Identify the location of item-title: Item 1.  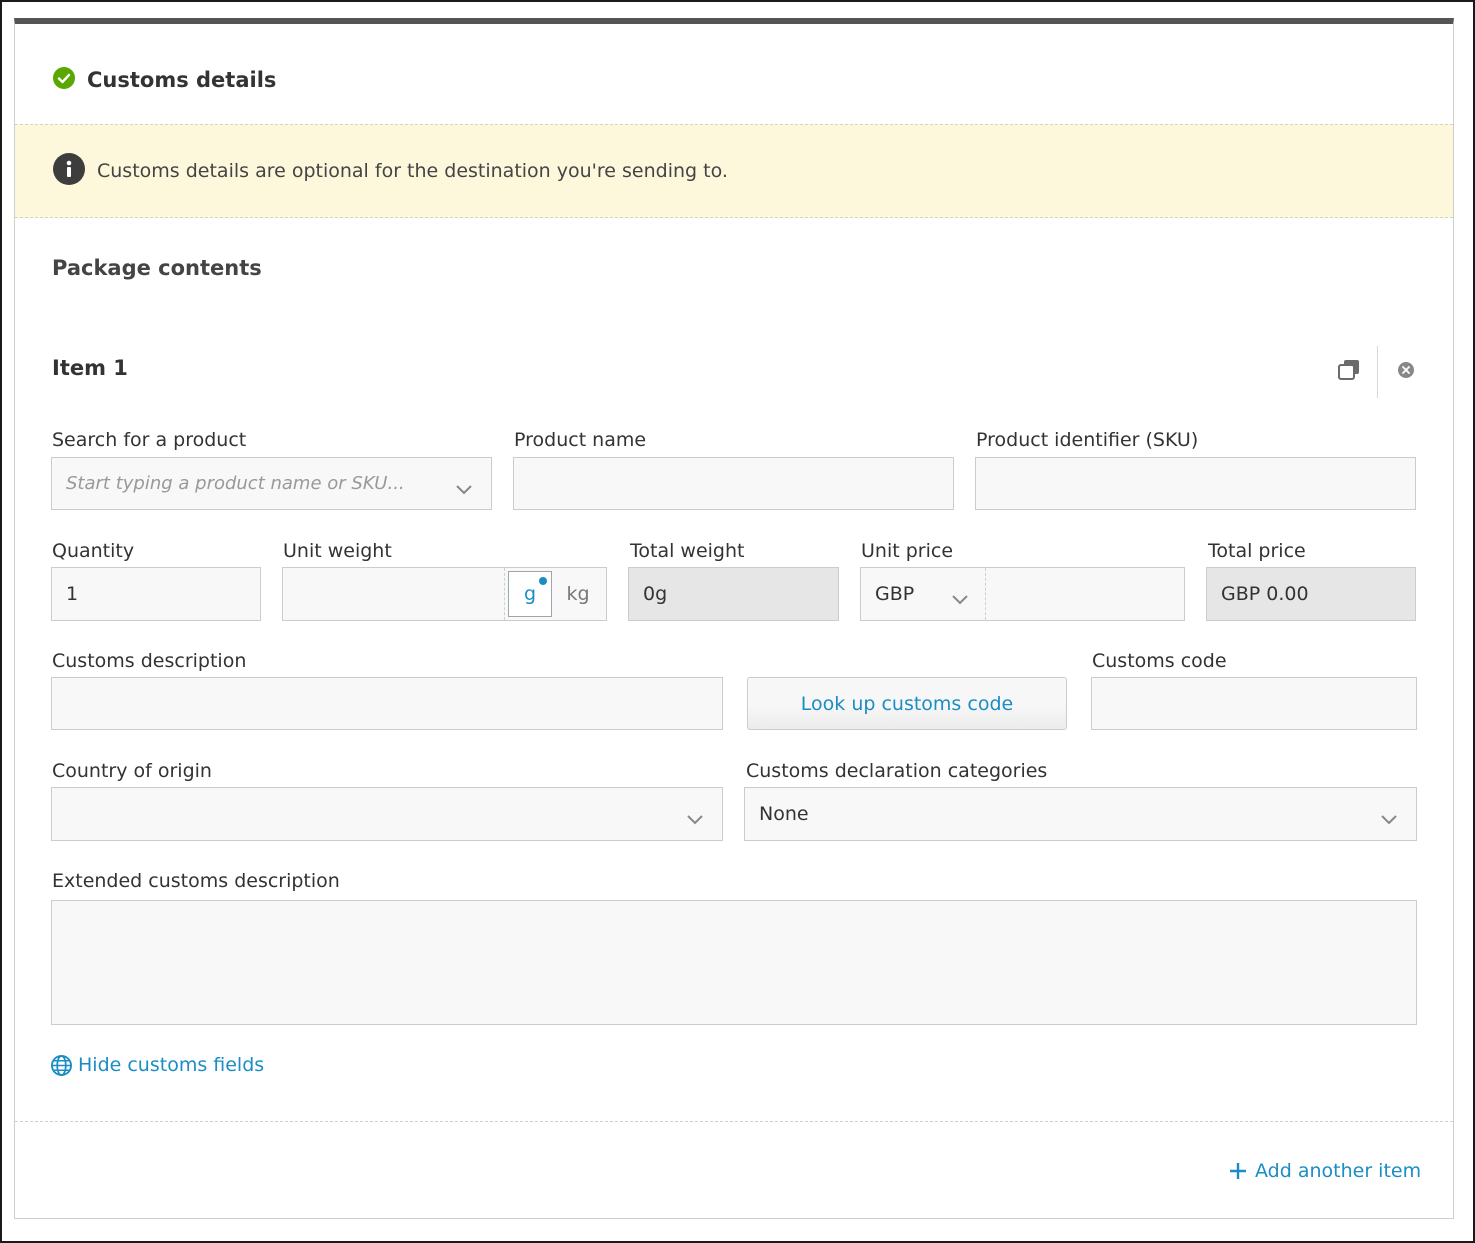
(90, 368).